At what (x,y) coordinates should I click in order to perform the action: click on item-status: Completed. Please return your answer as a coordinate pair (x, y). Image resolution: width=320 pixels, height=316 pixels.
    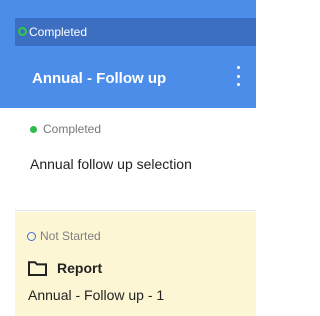
    Looking at the image, I should click on (65, 129).